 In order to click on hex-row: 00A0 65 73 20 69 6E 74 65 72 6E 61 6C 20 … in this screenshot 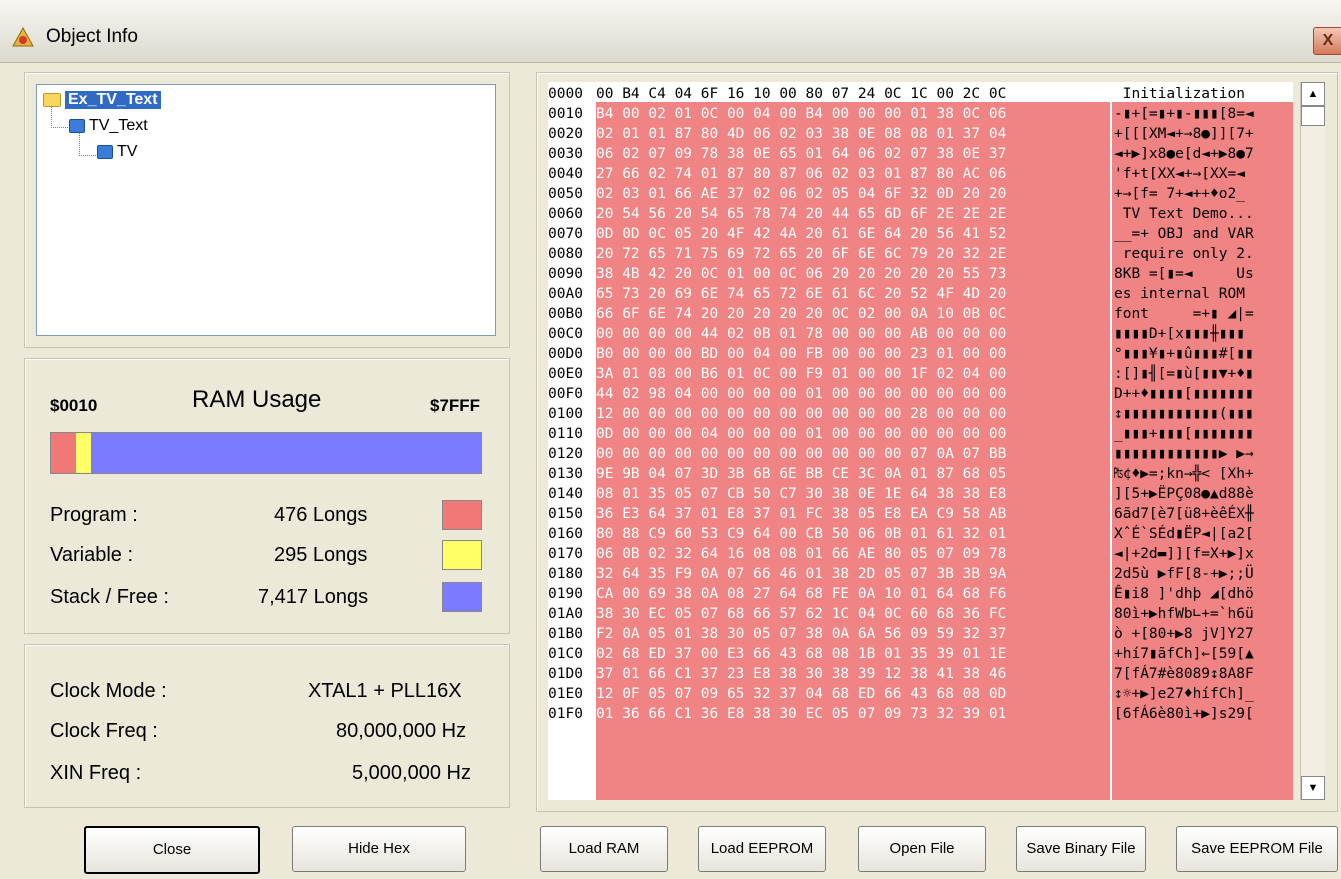, I will do `click(920, 294)`.